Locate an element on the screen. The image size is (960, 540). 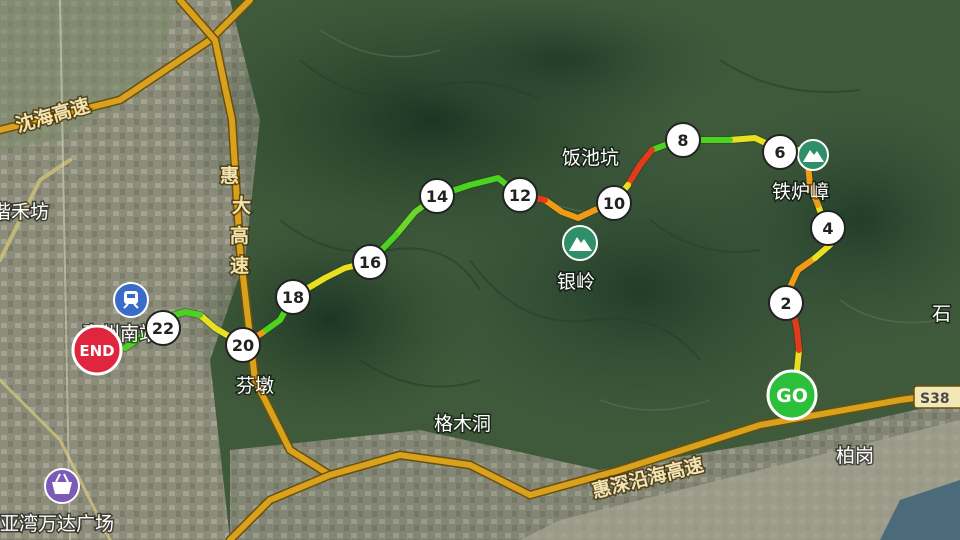
km-marker-8: 8 is located at coordinates (683, 140).